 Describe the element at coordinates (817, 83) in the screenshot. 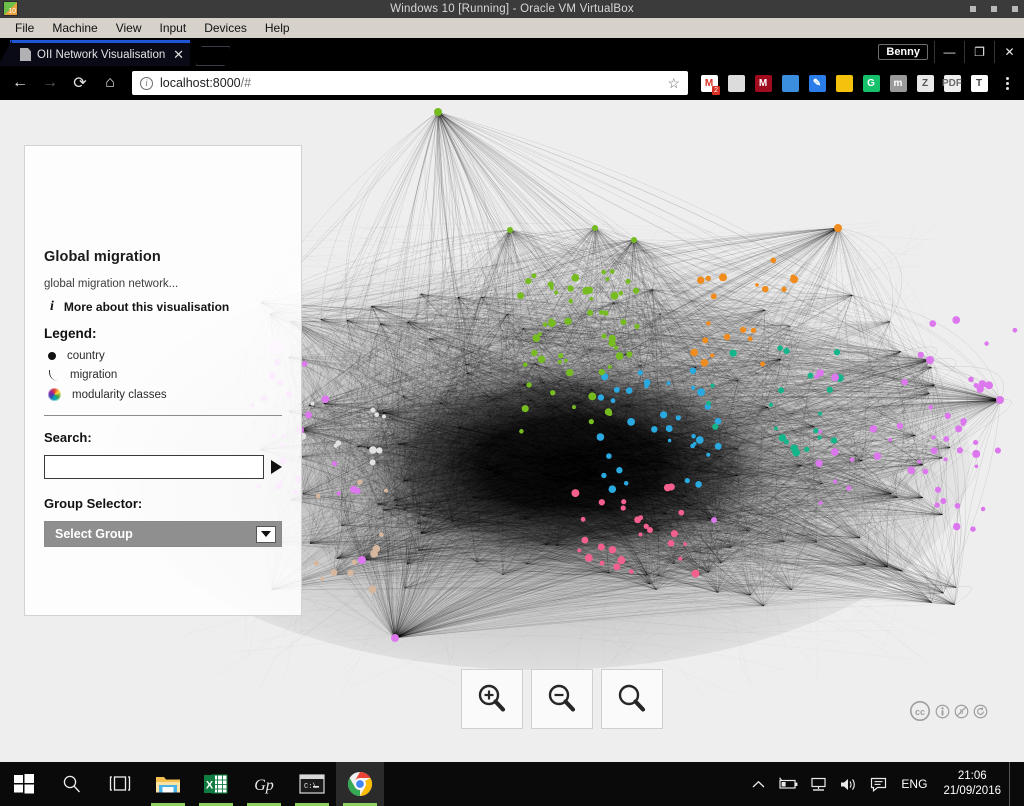

I see `docs-extension: ✎` at that location.